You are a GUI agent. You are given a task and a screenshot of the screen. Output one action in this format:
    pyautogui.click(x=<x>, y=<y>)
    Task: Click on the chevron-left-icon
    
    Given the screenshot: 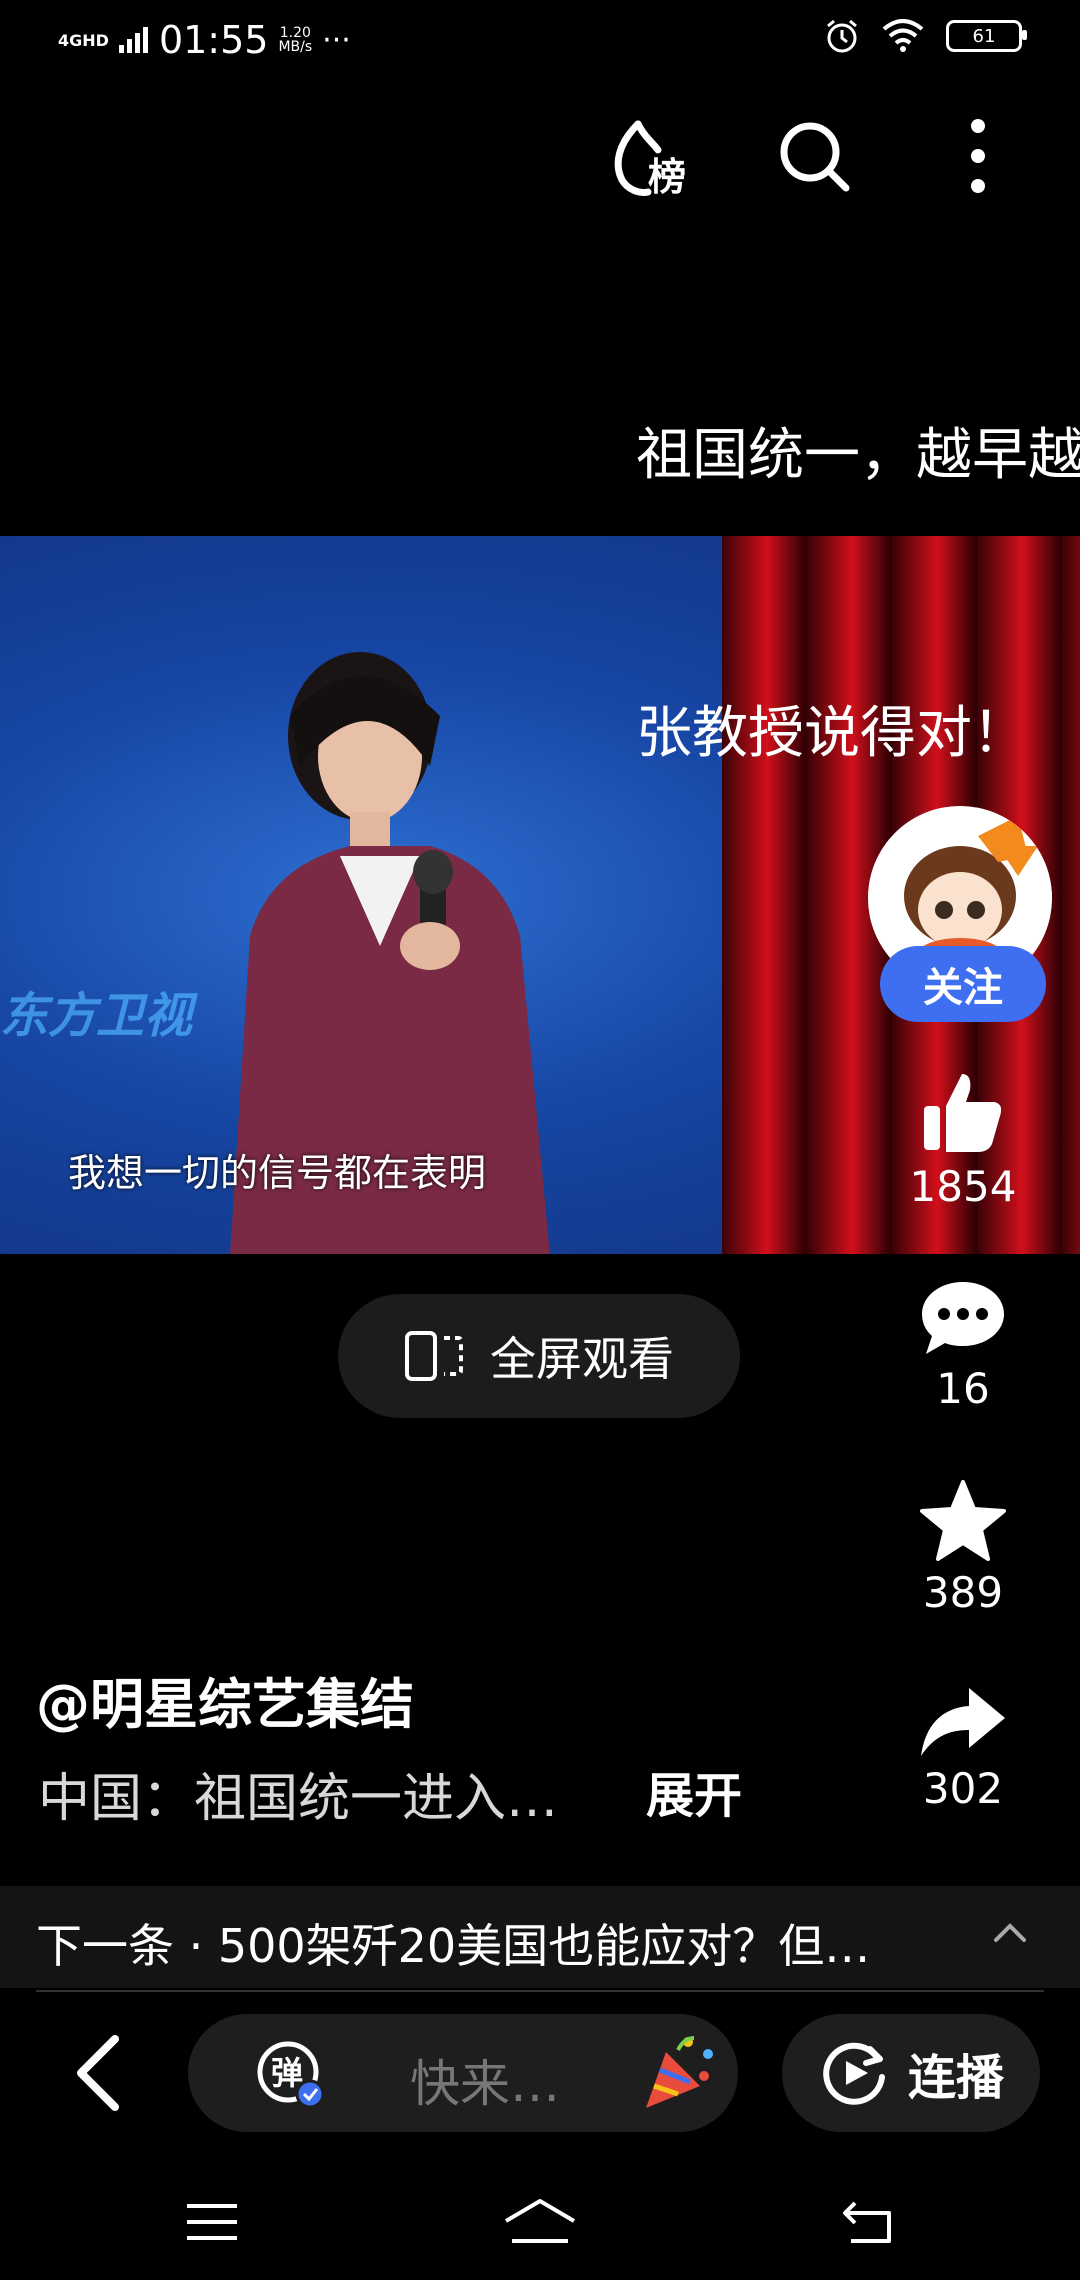 What is the action you would take?
    pyautogui.click(x=98, y=2073)
    